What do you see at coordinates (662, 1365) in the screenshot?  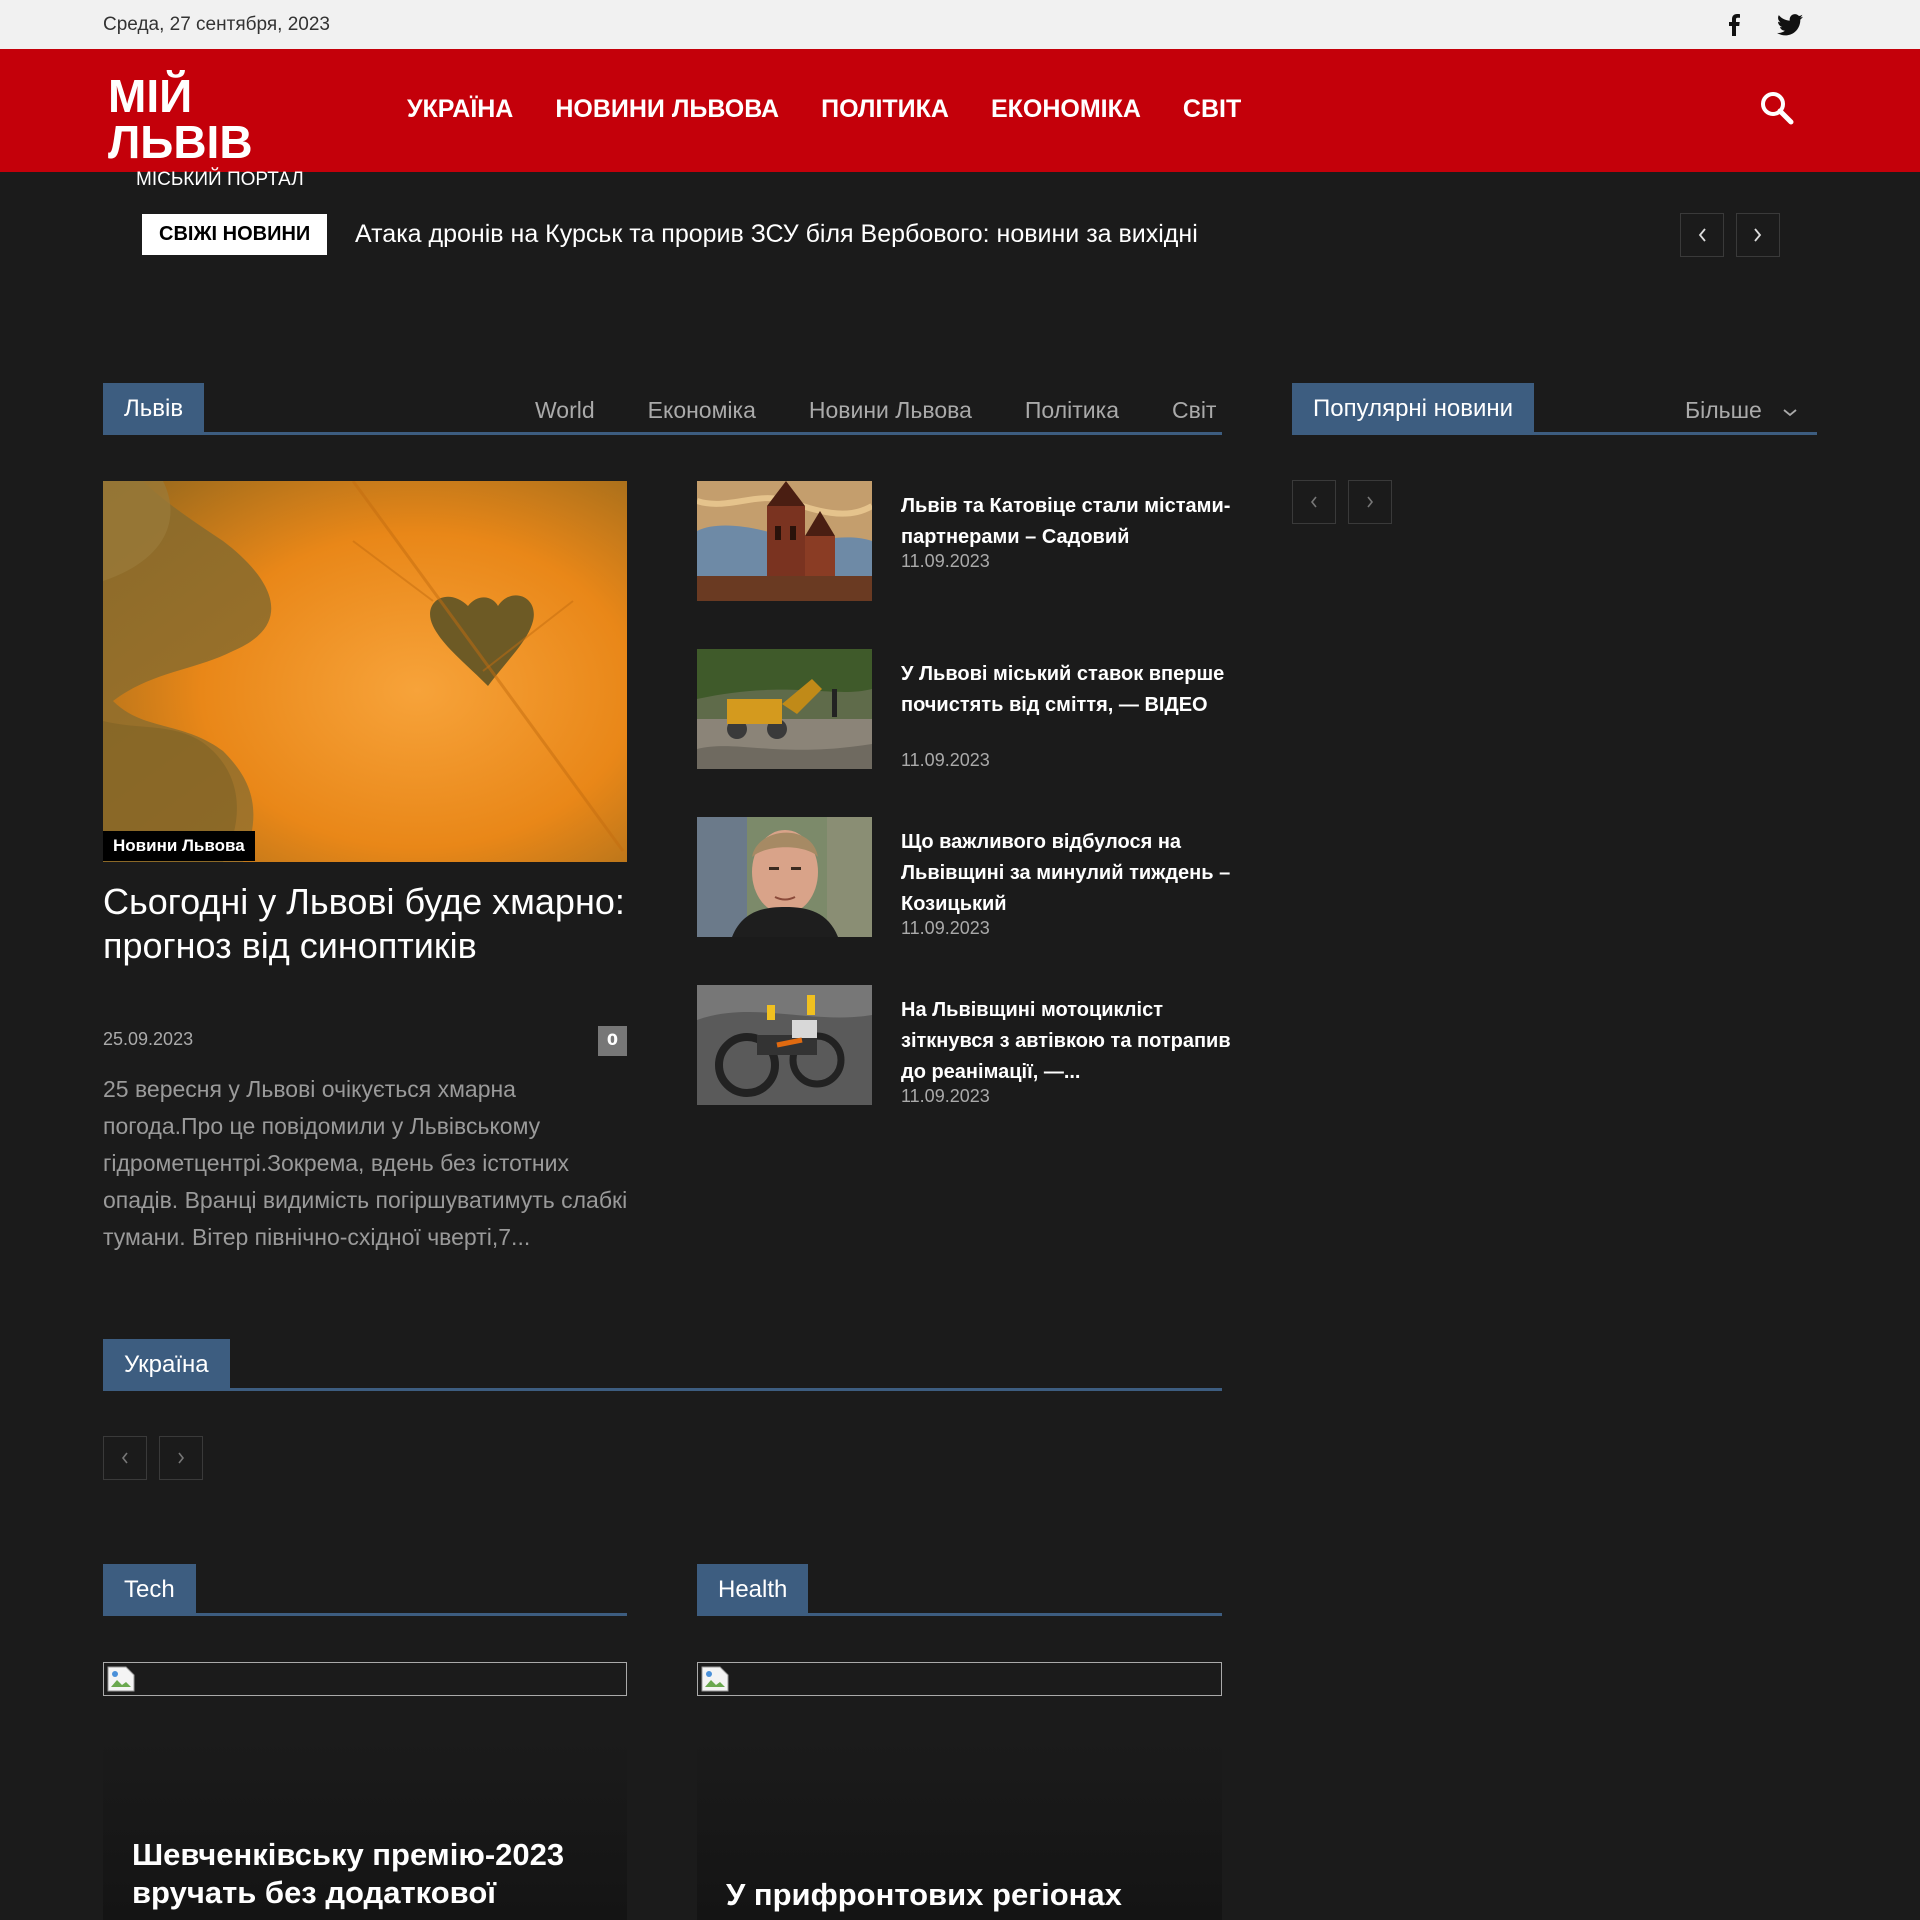 I see `ukraine-block-header: Україна` at bounding box center [662, 1365].